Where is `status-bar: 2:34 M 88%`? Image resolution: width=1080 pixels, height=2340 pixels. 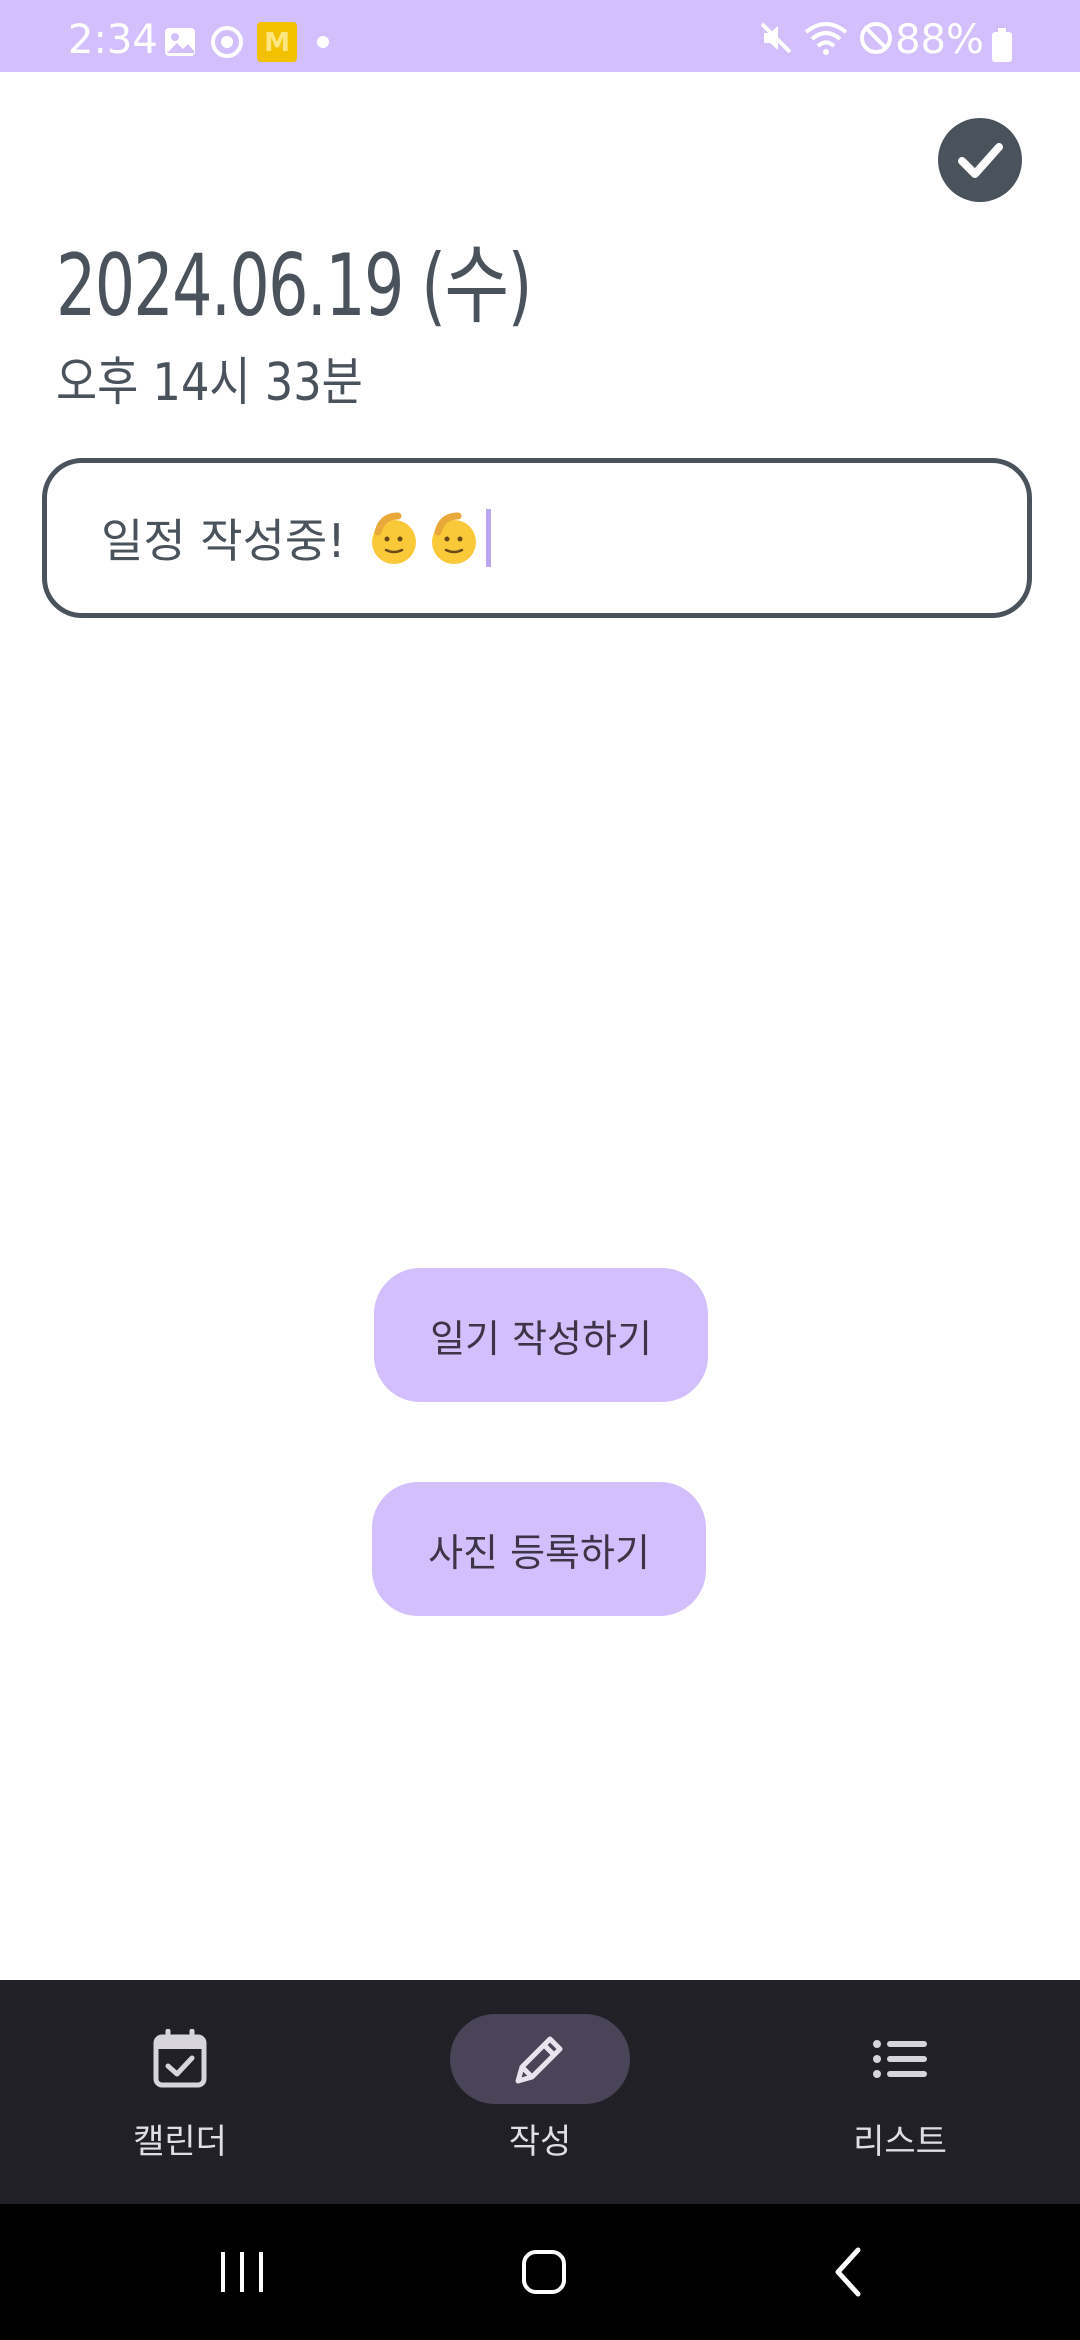 status-bar: 2:34 M 88% is located at coordinates (540, 36).